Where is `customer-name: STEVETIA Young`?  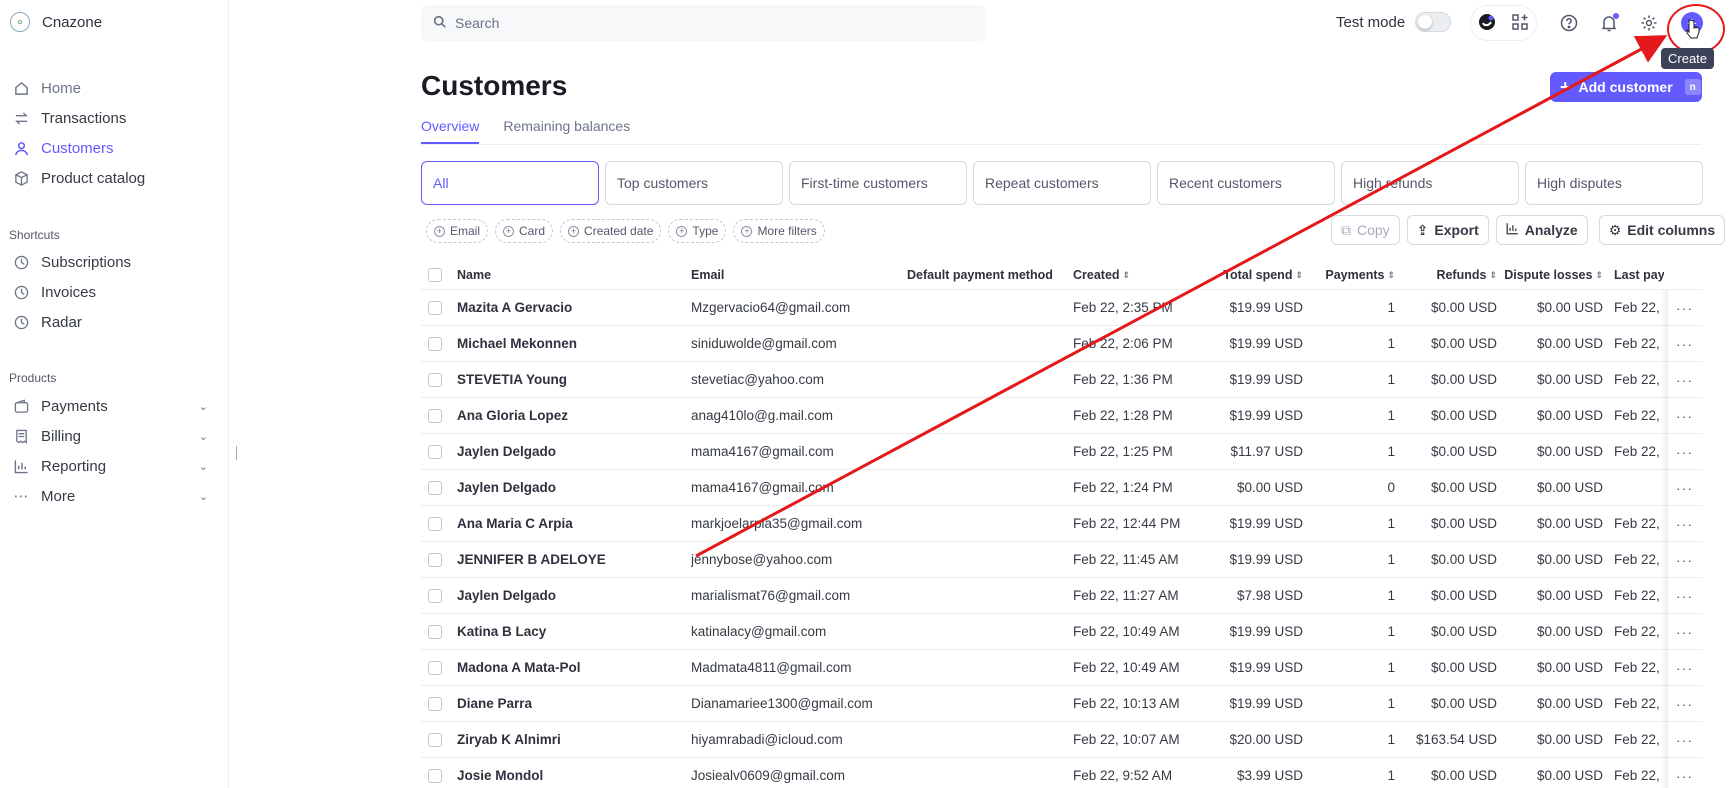 customer-name: STEVETIA Young is located at coordinates (571, 379).